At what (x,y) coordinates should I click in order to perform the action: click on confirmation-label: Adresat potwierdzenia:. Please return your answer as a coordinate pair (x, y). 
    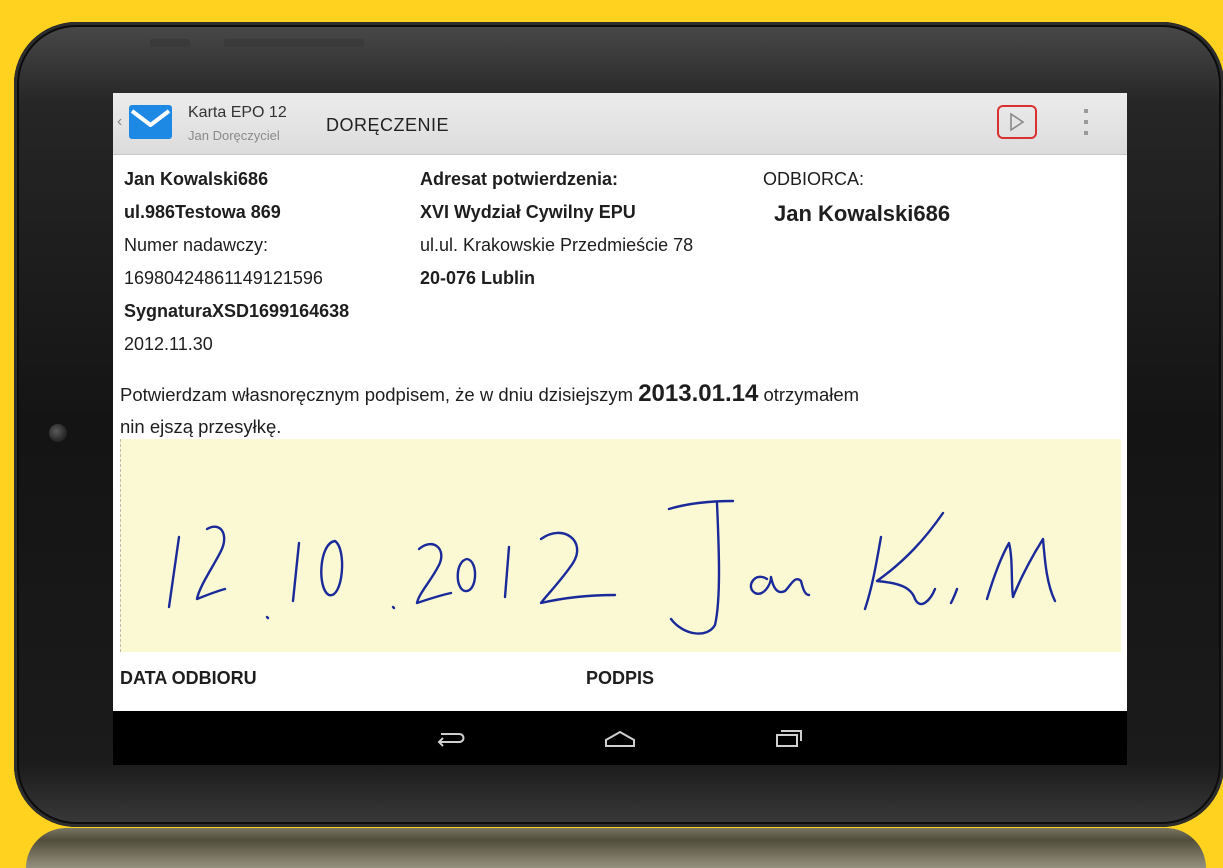
    Looking at the image, I should click on (519, 179).